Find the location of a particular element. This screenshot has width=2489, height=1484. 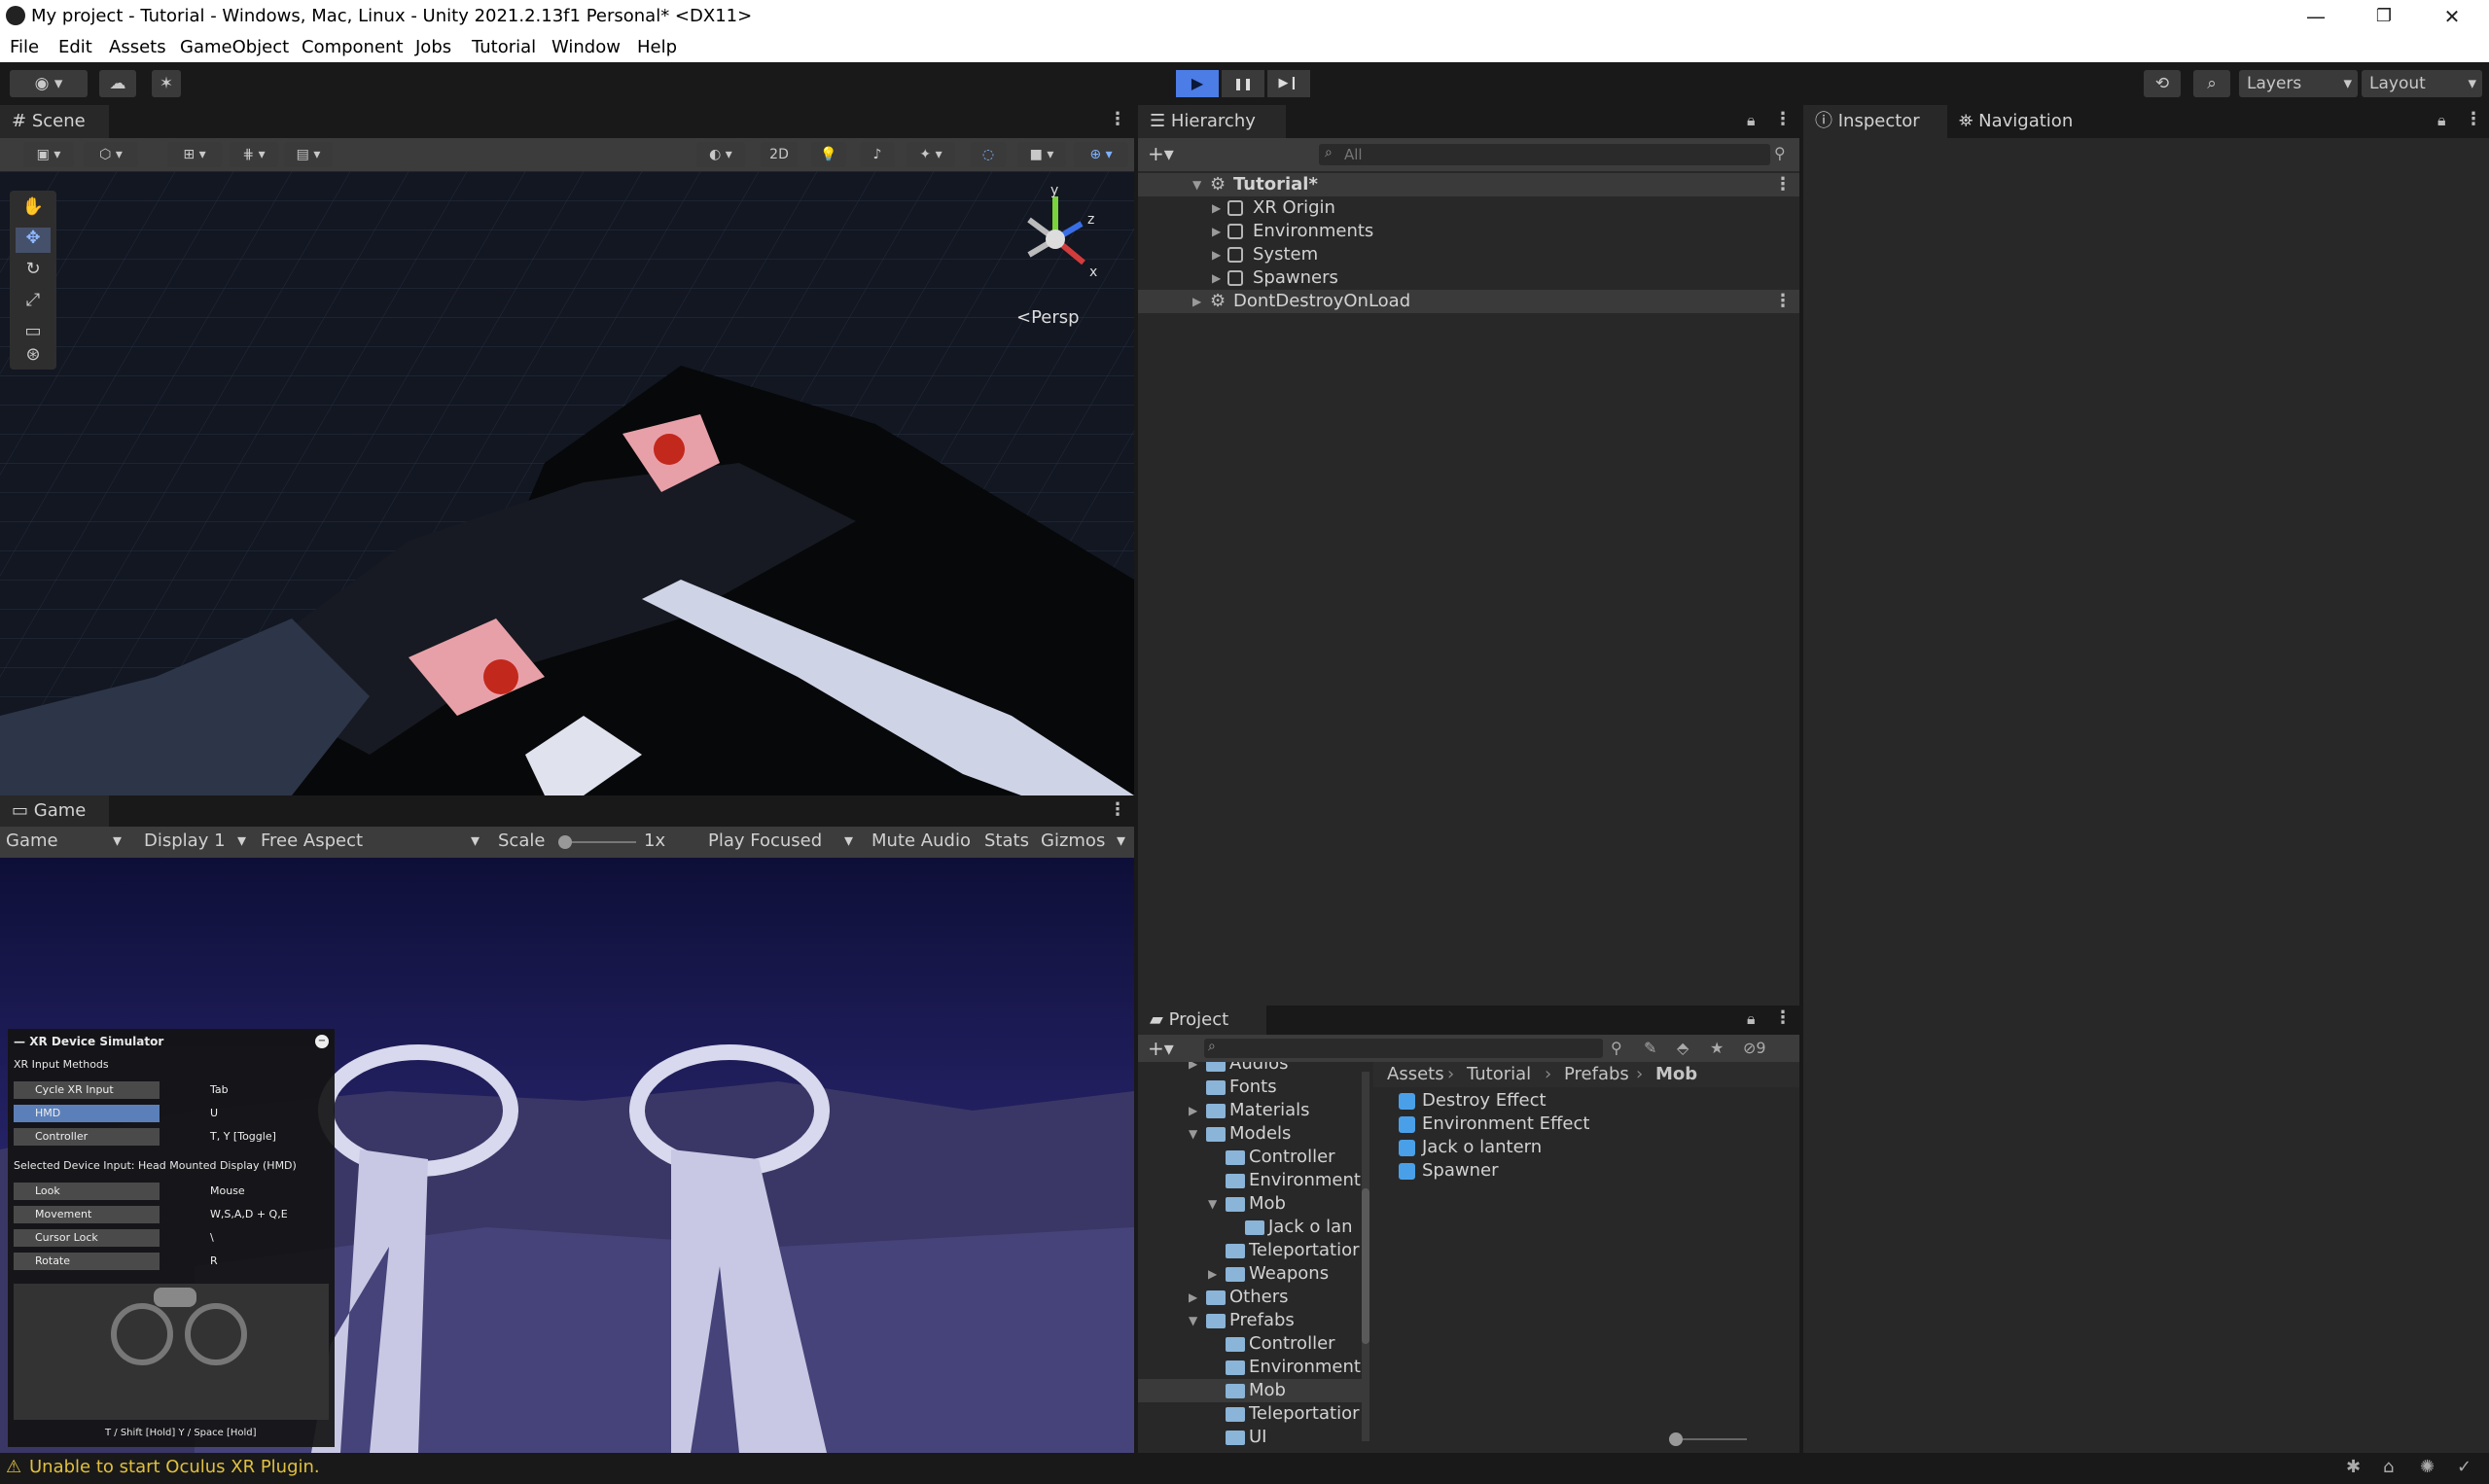

tree-item-xr-origin: ▶ XR Origin is located at coordinates (1478, 208).